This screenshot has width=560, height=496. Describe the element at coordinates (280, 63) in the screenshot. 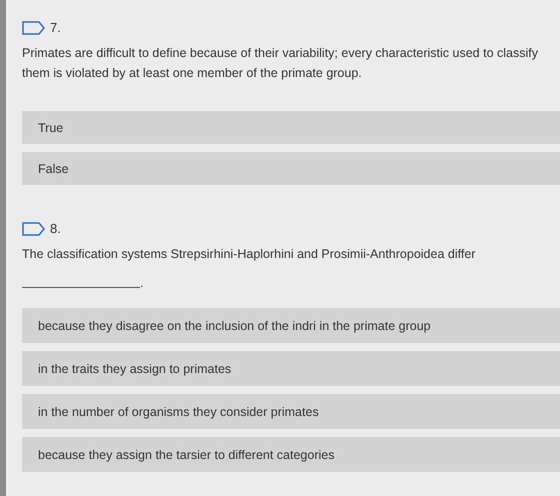

I see `question-text: Primates are difficult to define because of their variability; every characteristic used to classify them is violated by at least one member of the primate group.` at that location.